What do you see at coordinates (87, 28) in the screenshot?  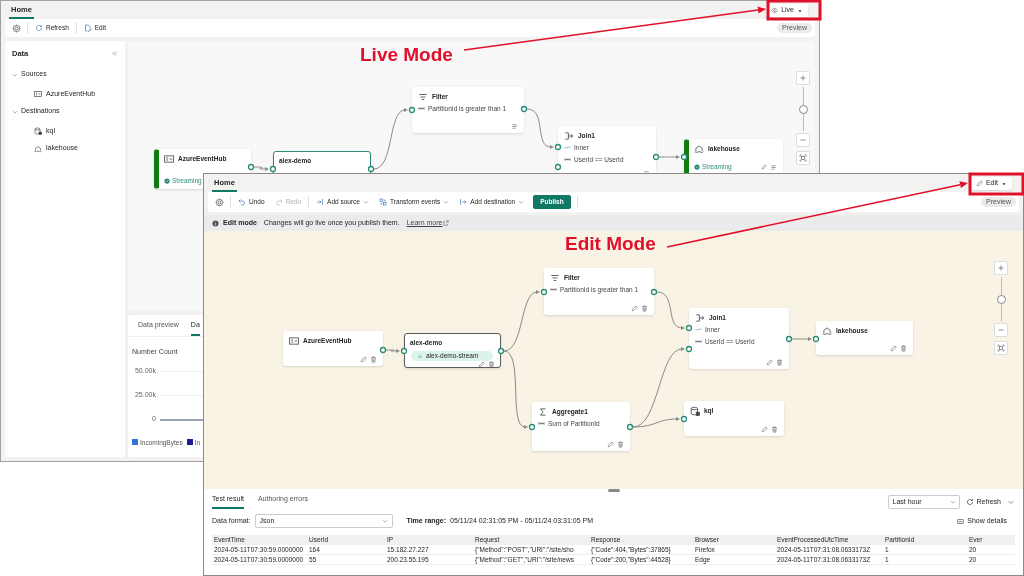 I see `edit-icon` at bounding box center [87, 28].